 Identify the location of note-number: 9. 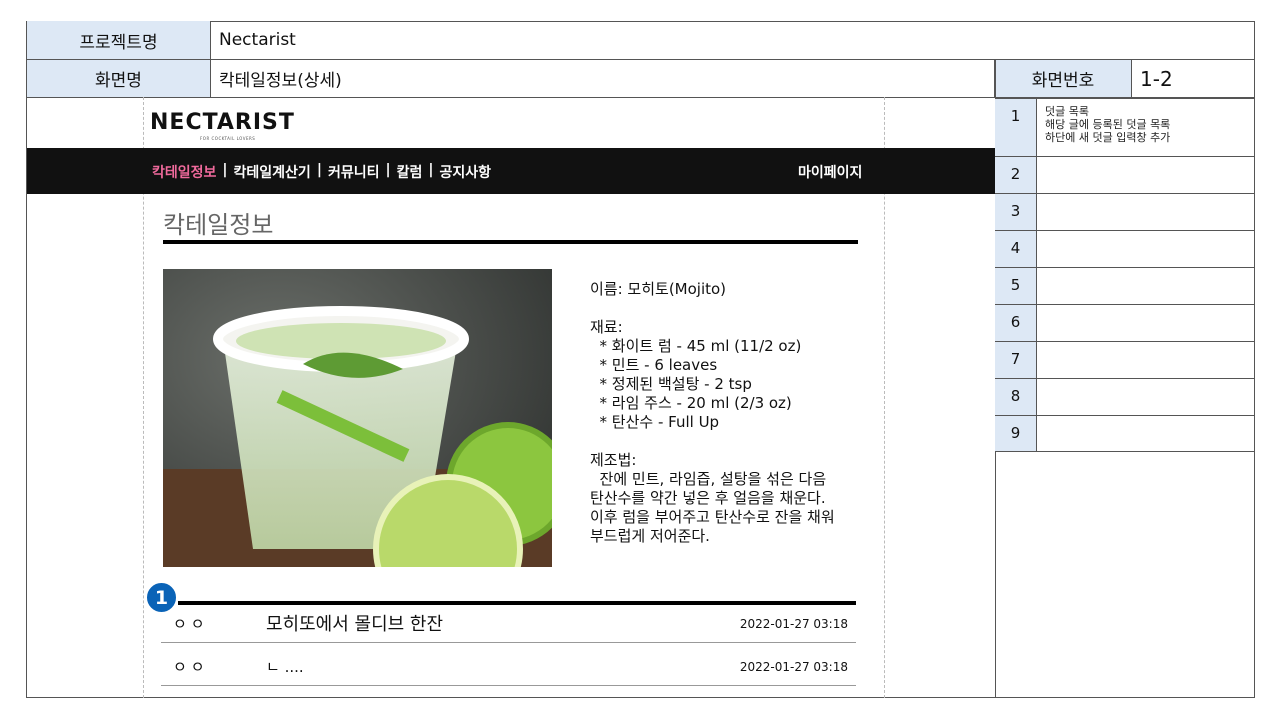
(1016, 433).